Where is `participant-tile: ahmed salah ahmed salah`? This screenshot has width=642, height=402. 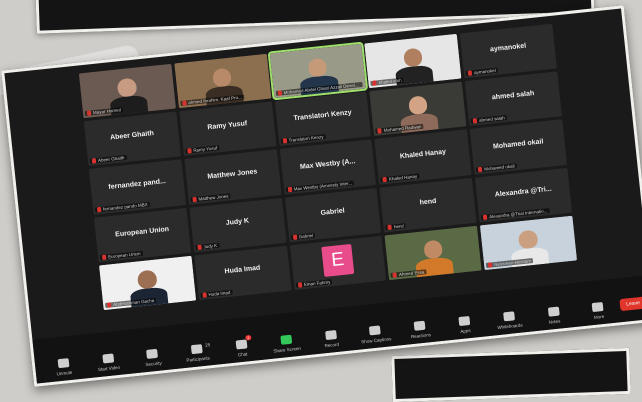
participant-tile: ahmed salah ahmed salah is located at coordinates (513, 99).